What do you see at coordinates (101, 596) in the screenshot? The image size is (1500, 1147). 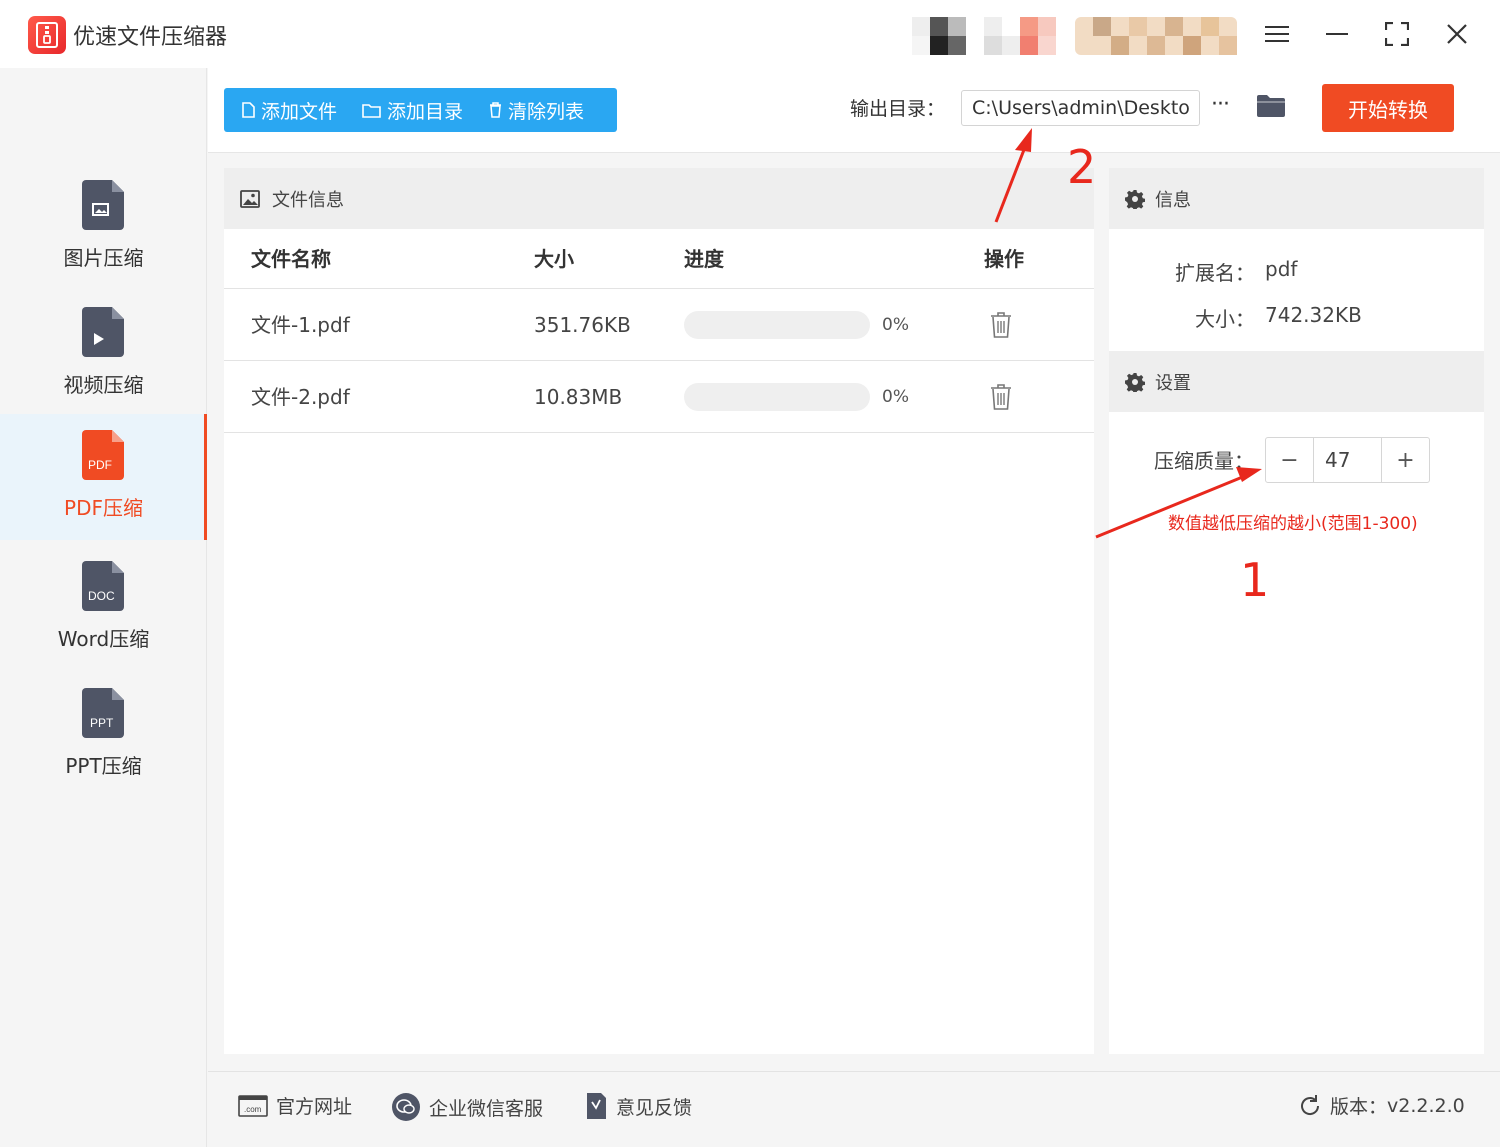 I see `svg-text: DOC` at bounding box center [101, 596].